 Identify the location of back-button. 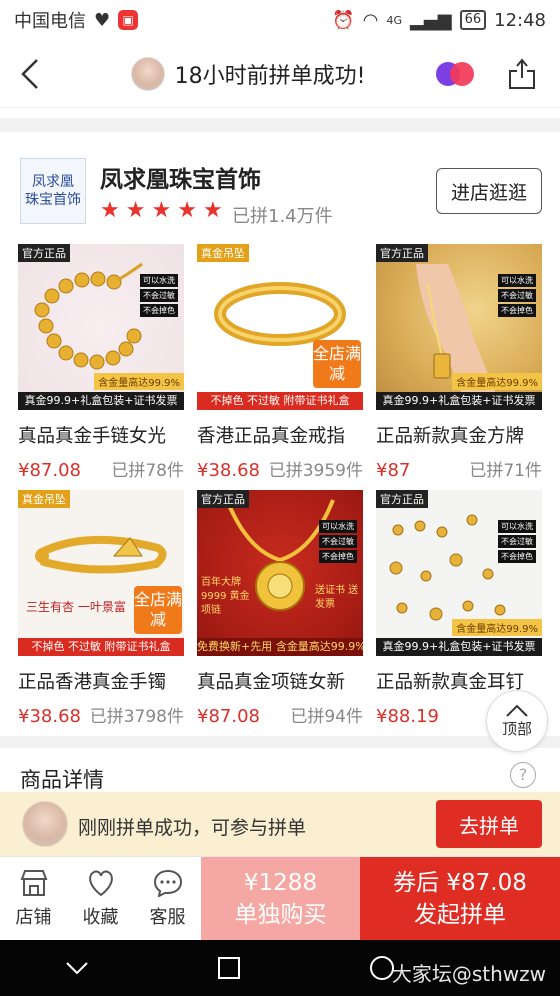
(30, 74).